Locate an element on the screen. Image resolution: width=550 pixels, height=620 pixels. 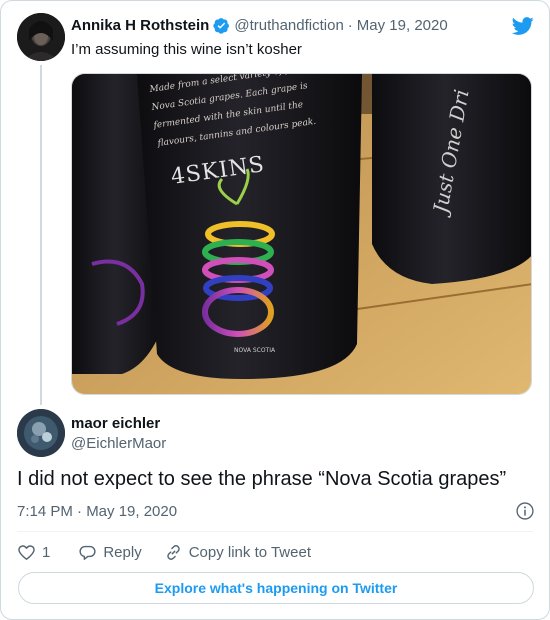
avatar-maor is located at coordinates (41, 433).